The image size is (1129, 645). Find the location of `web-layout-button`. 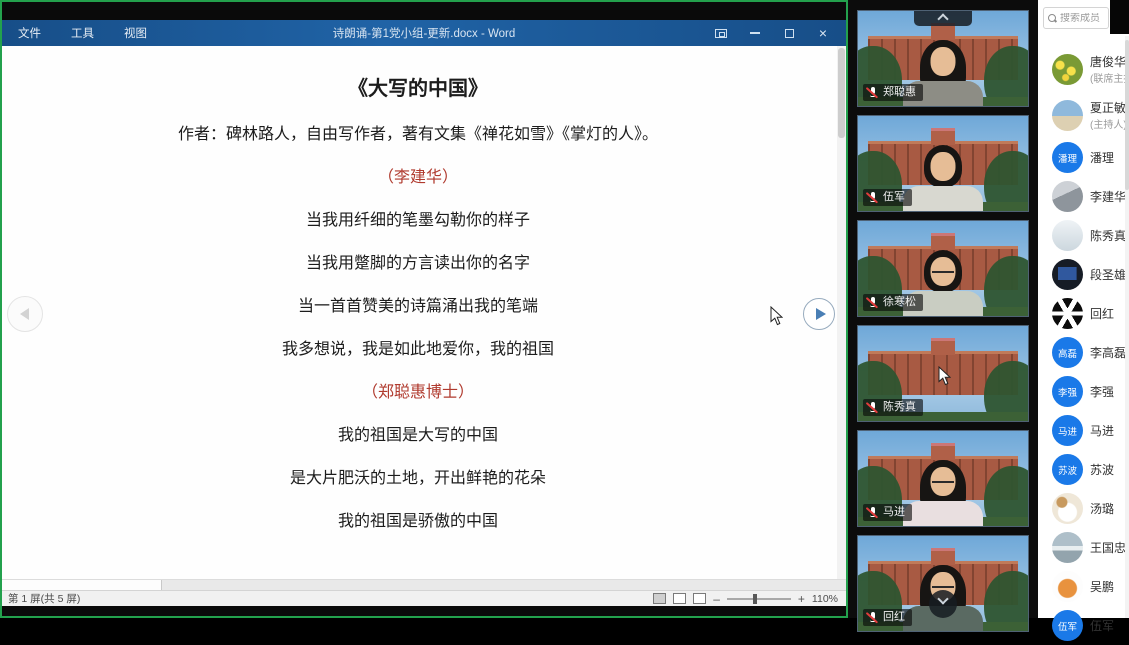

web-layout-button is located at coordinates (700, 598).